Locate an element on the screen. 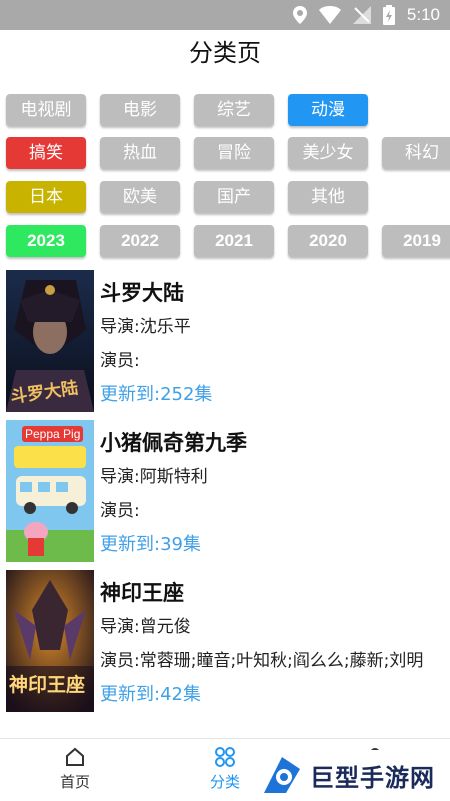 The image size is (450, 801). item-title: 神印王座 is located at coordinates (142, 593).